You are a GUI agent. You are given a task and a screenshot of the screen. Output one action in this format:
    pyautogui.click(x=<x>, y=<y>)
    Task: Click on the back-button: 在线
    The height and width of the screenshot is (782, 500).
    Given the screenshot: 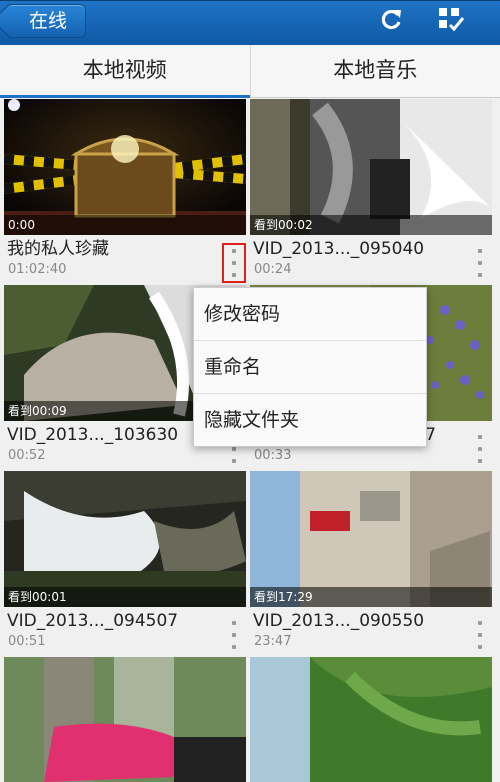 What is the action you would take?
    pyautogui.click(x=46, y=21)
    